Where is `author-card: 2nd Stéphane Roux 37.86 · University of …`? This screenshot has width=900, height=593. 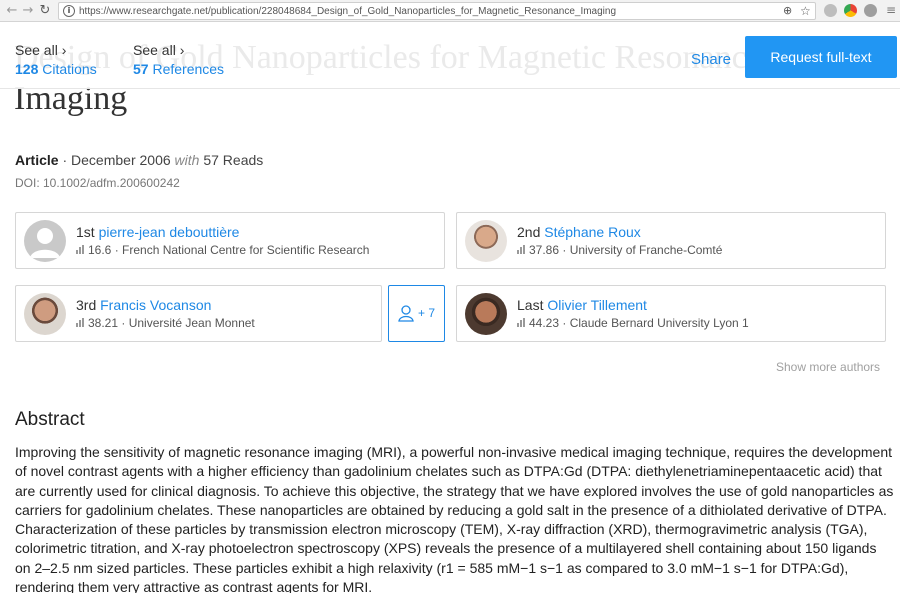
author-card: 2nd Stéphane Roux 37.86 · University of … is located at coordinates (671, 240).